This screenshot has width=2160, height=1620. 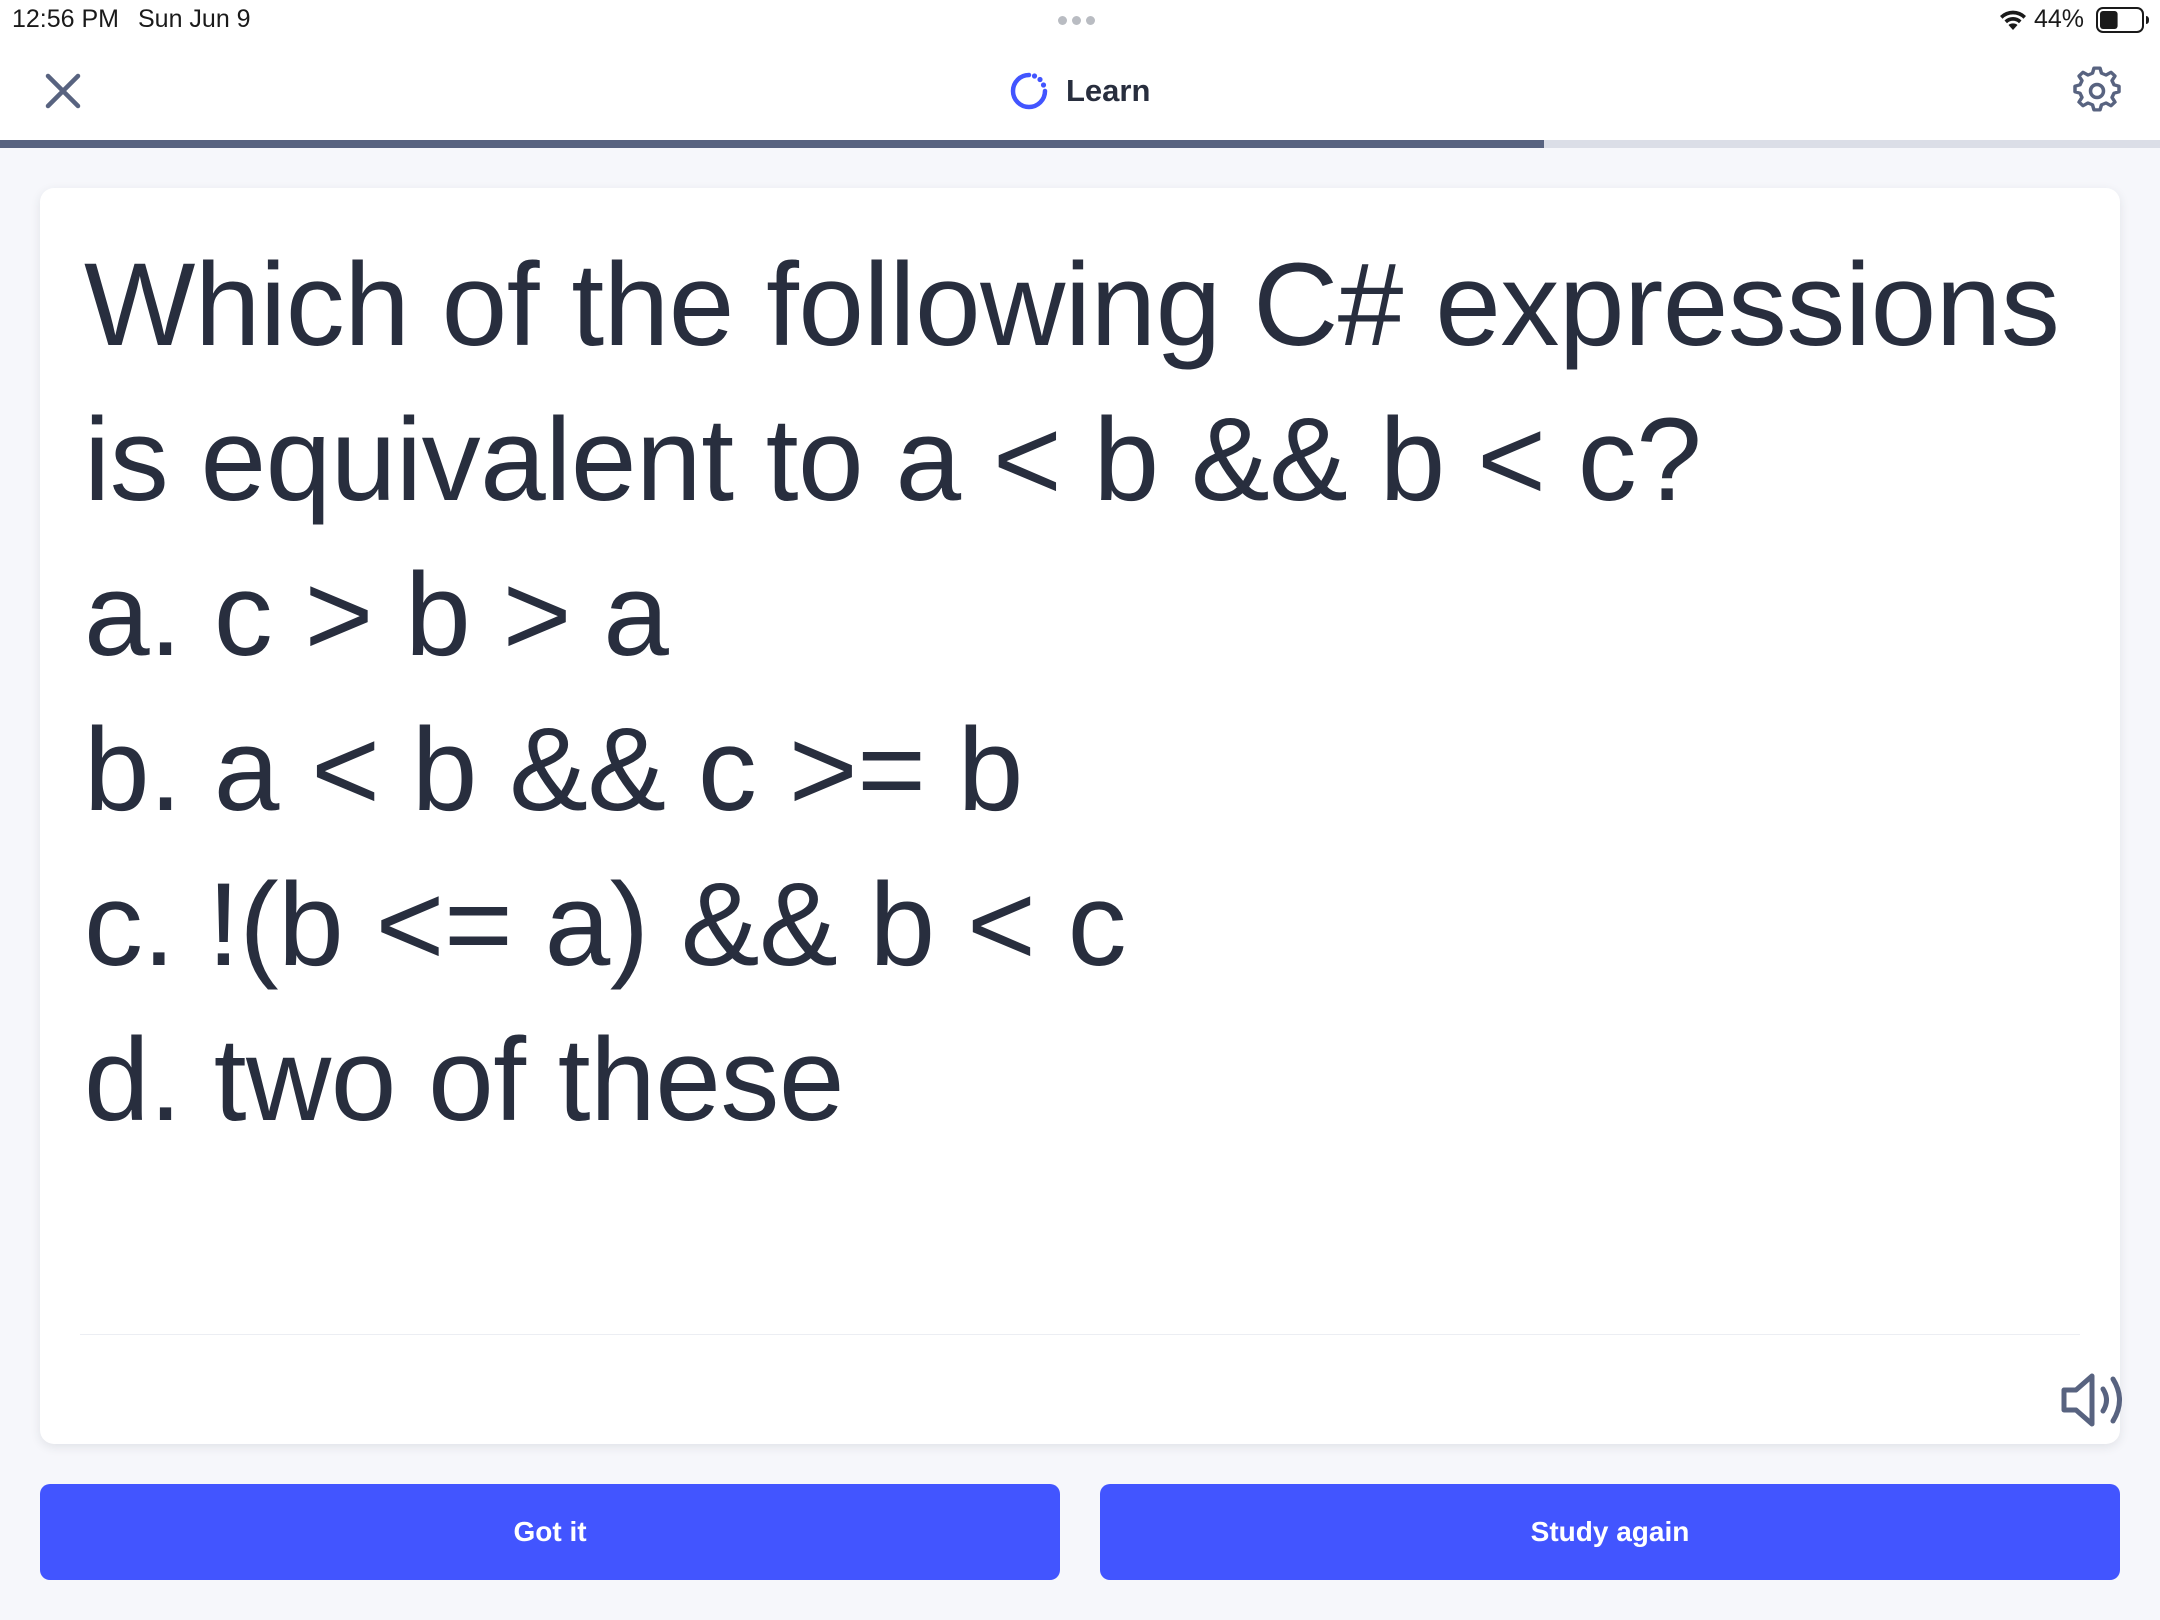 I want to click on wifi-icon, so click(x=2013, y=20).